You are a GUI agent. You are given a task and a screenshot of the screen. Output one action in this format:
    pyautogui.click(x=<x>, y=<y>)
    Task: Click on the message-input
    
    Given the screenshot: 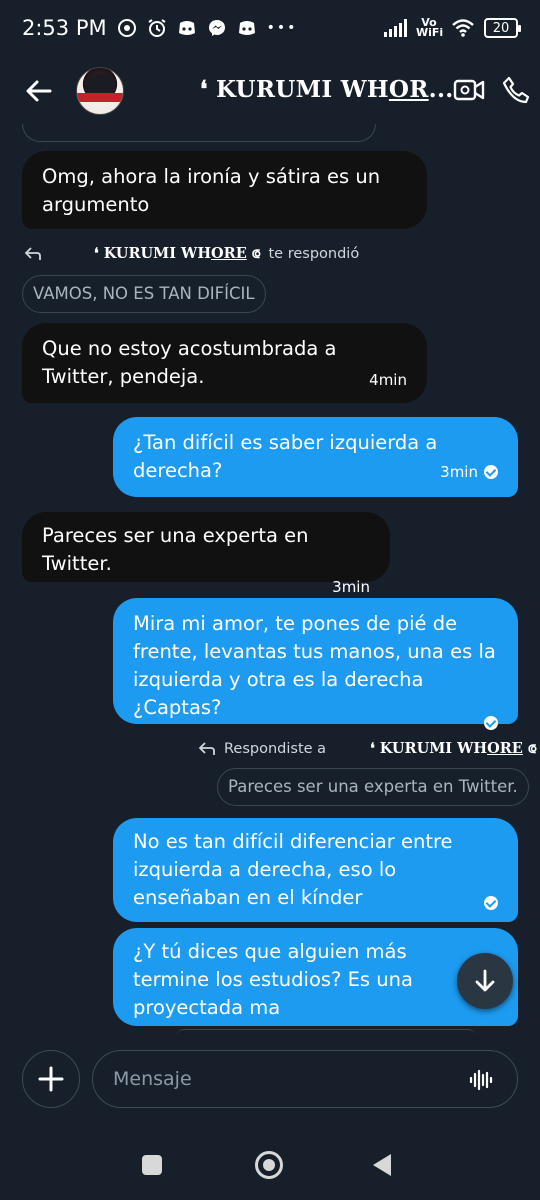 What is the action you would take?
    pyautogui.click(x=283, y=1079)
    